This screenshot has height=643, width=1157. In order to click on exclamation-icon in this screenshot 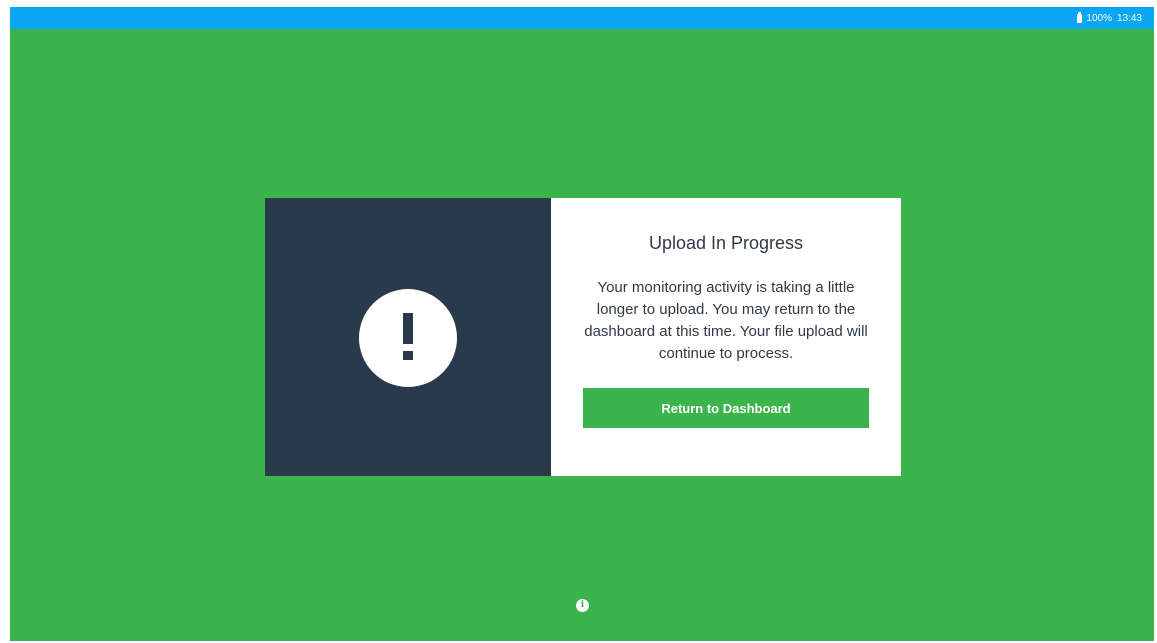, I will do `click(408, 338)`.